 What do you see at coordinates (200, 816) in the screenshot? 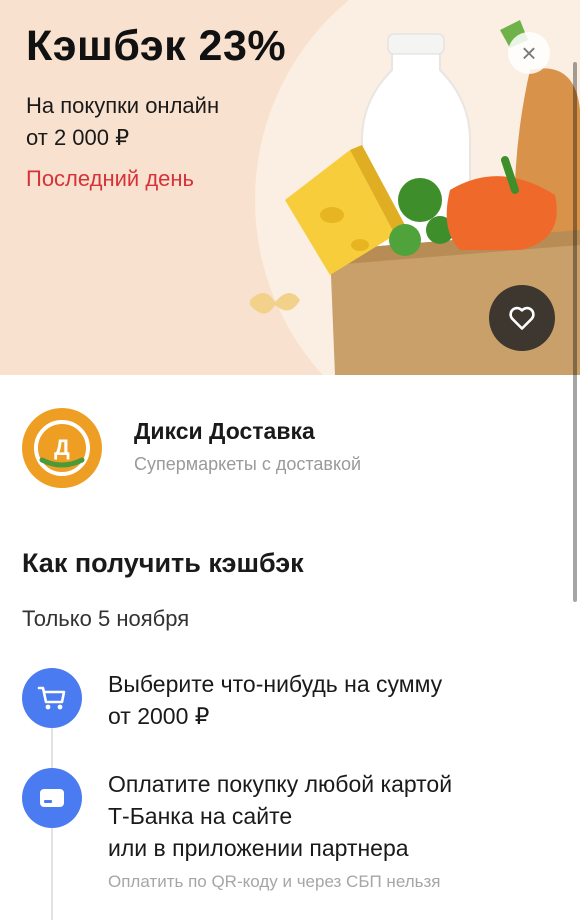
I see `step-2-line-2: Т-Банка на сайте` at bounding box center [200, 816].